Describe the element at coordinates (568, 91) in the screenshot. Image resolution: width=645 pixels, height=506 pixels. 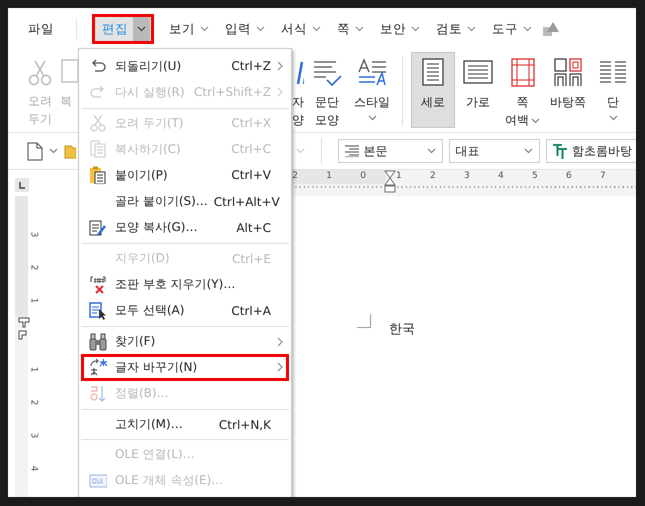
I see `ribbon-button: 바탕쪽` at that location.